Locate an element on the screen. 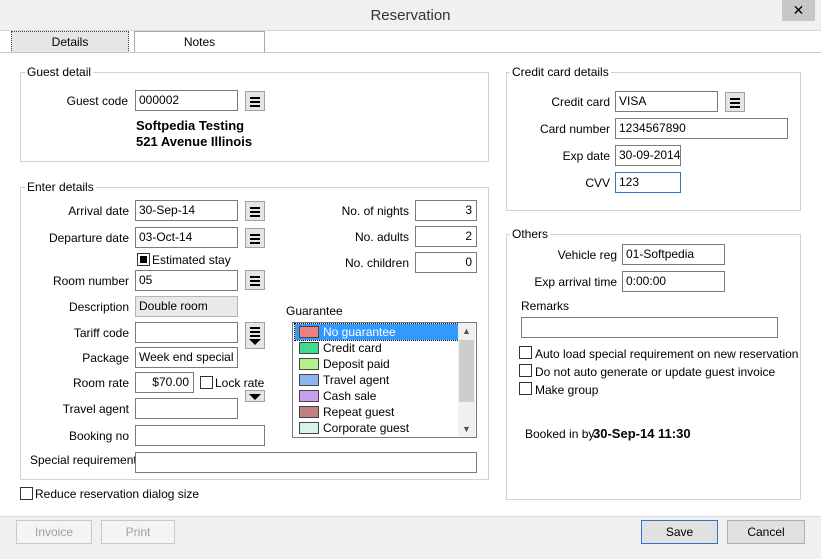 The height and width of the screenshot is (559, 821). room-lookup-button is located at coordinates (255, 280).